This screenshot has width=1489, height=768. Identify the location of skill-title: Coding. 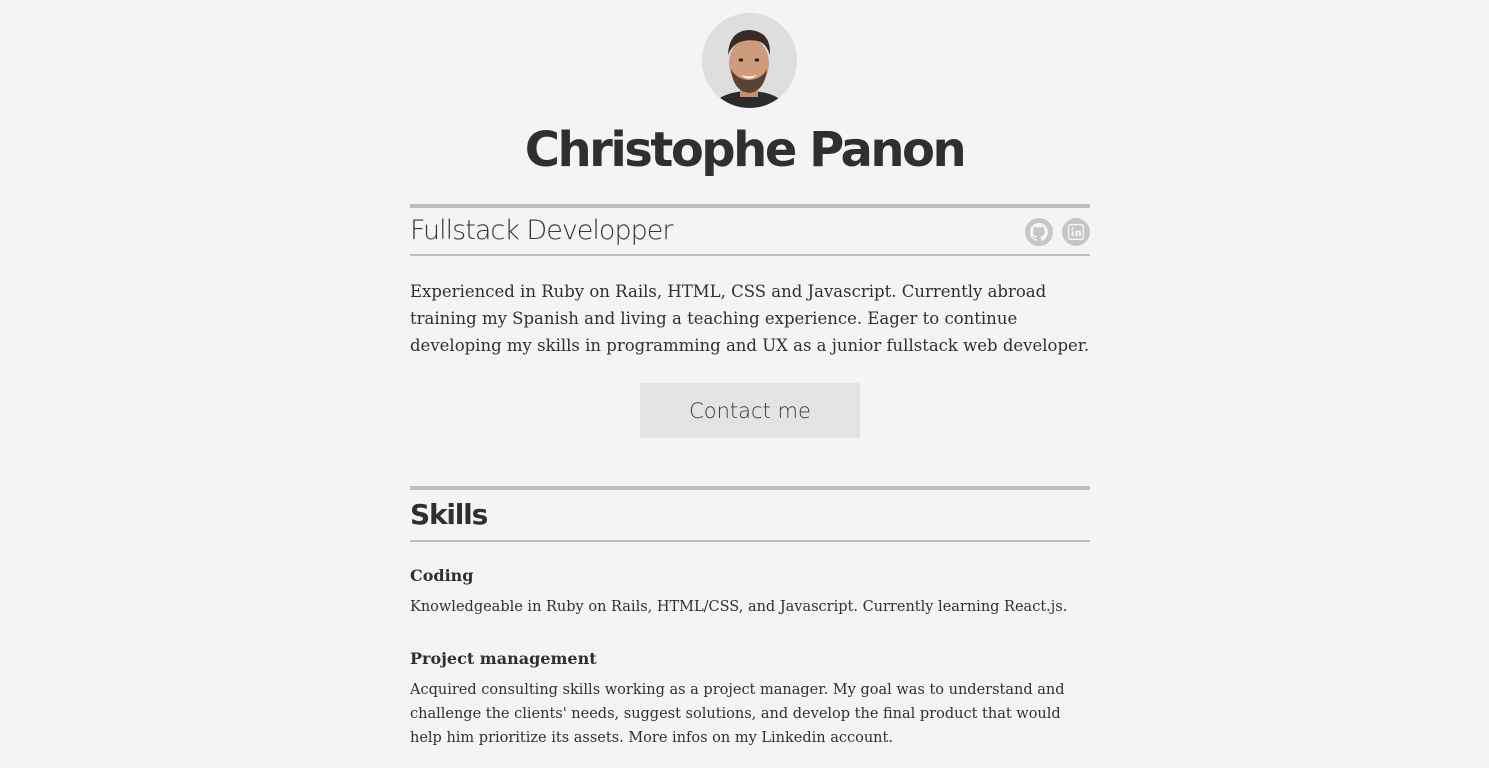
(442, 575).